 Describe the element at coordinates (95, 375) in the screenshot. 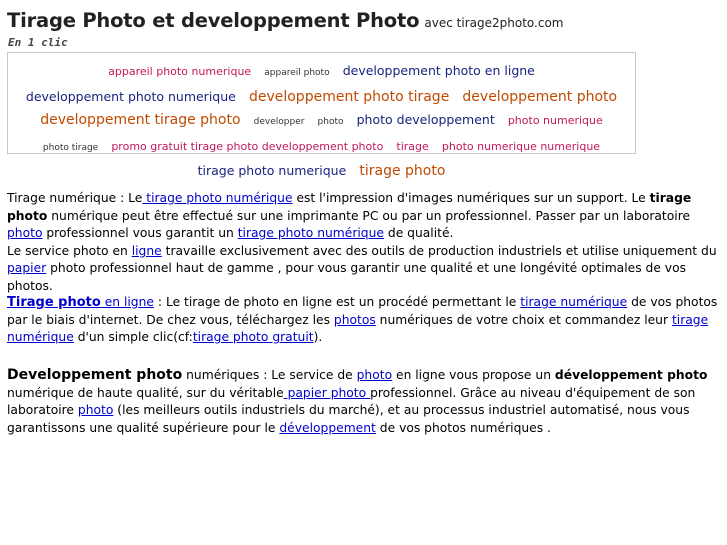

I see `bold-developpement-photo: Developpement photo` at that location.